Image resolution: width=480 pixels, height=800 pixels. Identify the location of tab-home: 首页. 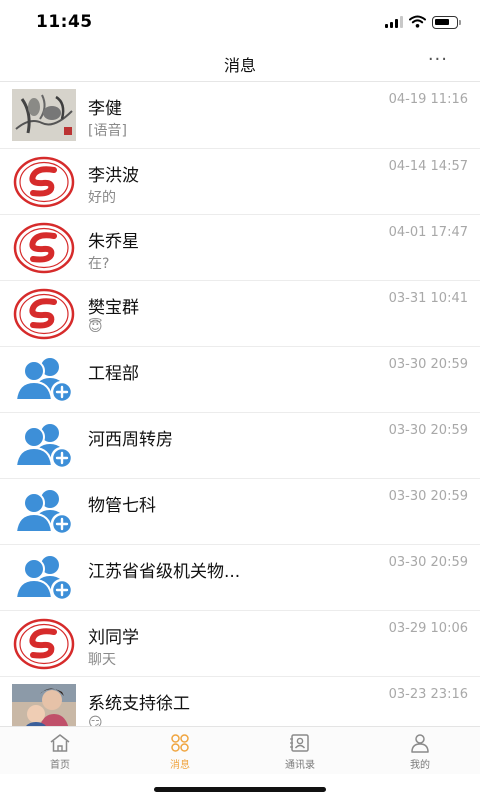
(60, 750).